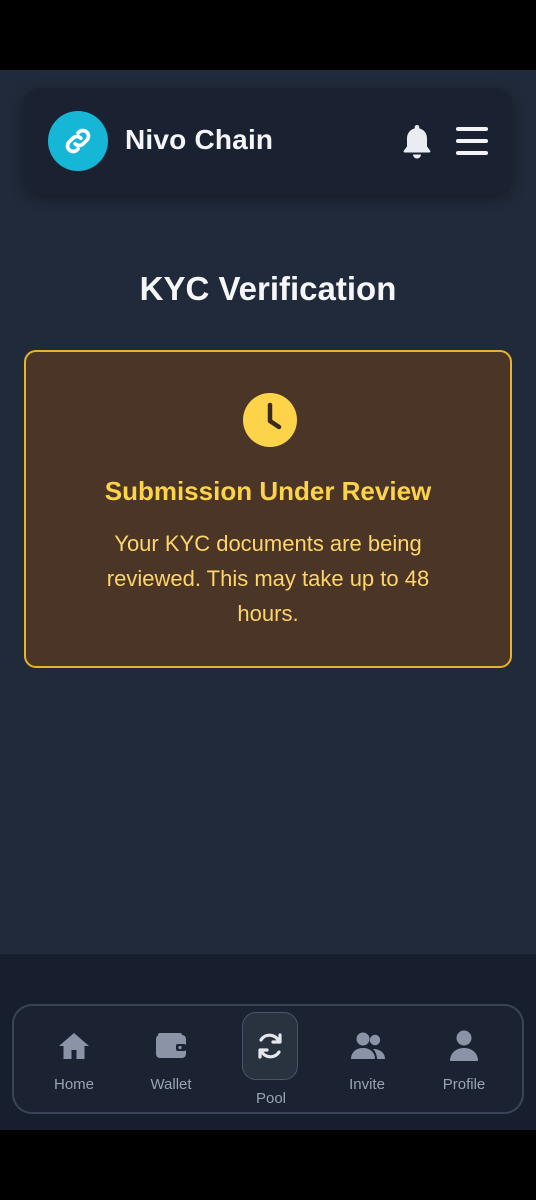  I want to click on hamburger-menu-icon, so click(473, 141).